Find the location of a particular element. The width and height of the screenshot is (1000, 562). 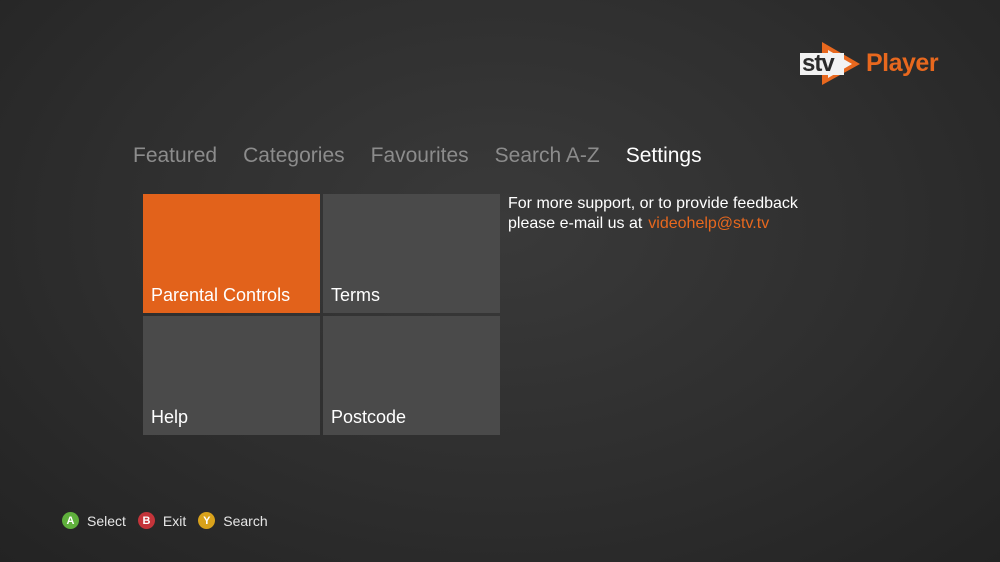

tile-label: Postcode is located at coordinates (369, 417).